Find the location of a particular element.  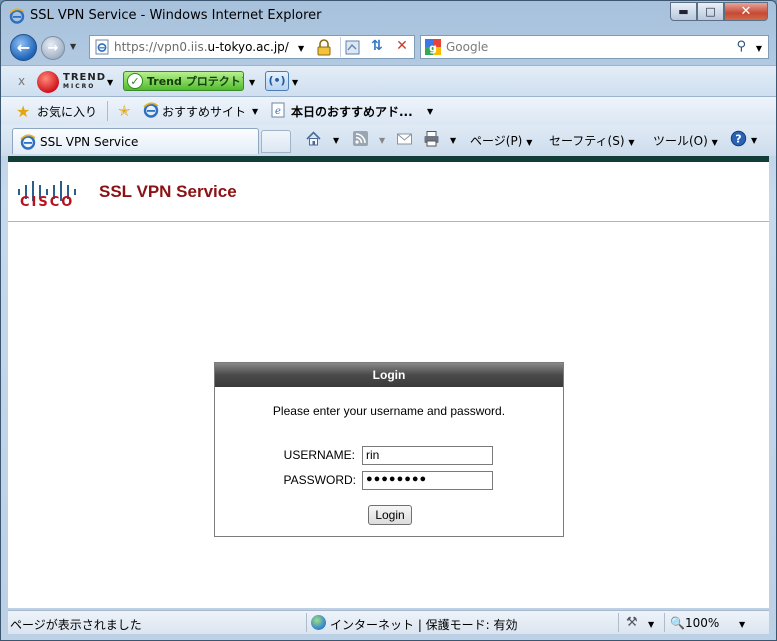

favorites-separator is located at coordinates (107, 111).